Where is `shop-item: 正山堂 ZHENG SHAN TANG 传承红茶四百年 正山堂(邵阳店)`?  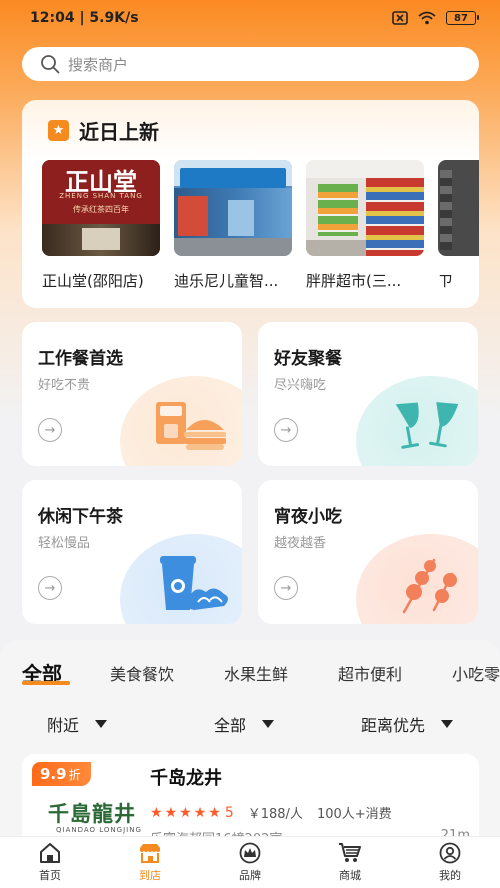
shop-item: 正山堂 ZHENG SHAN TANG 传承红茶四百年 正山堂(邵阳店) is located at coordinates (101, 225).